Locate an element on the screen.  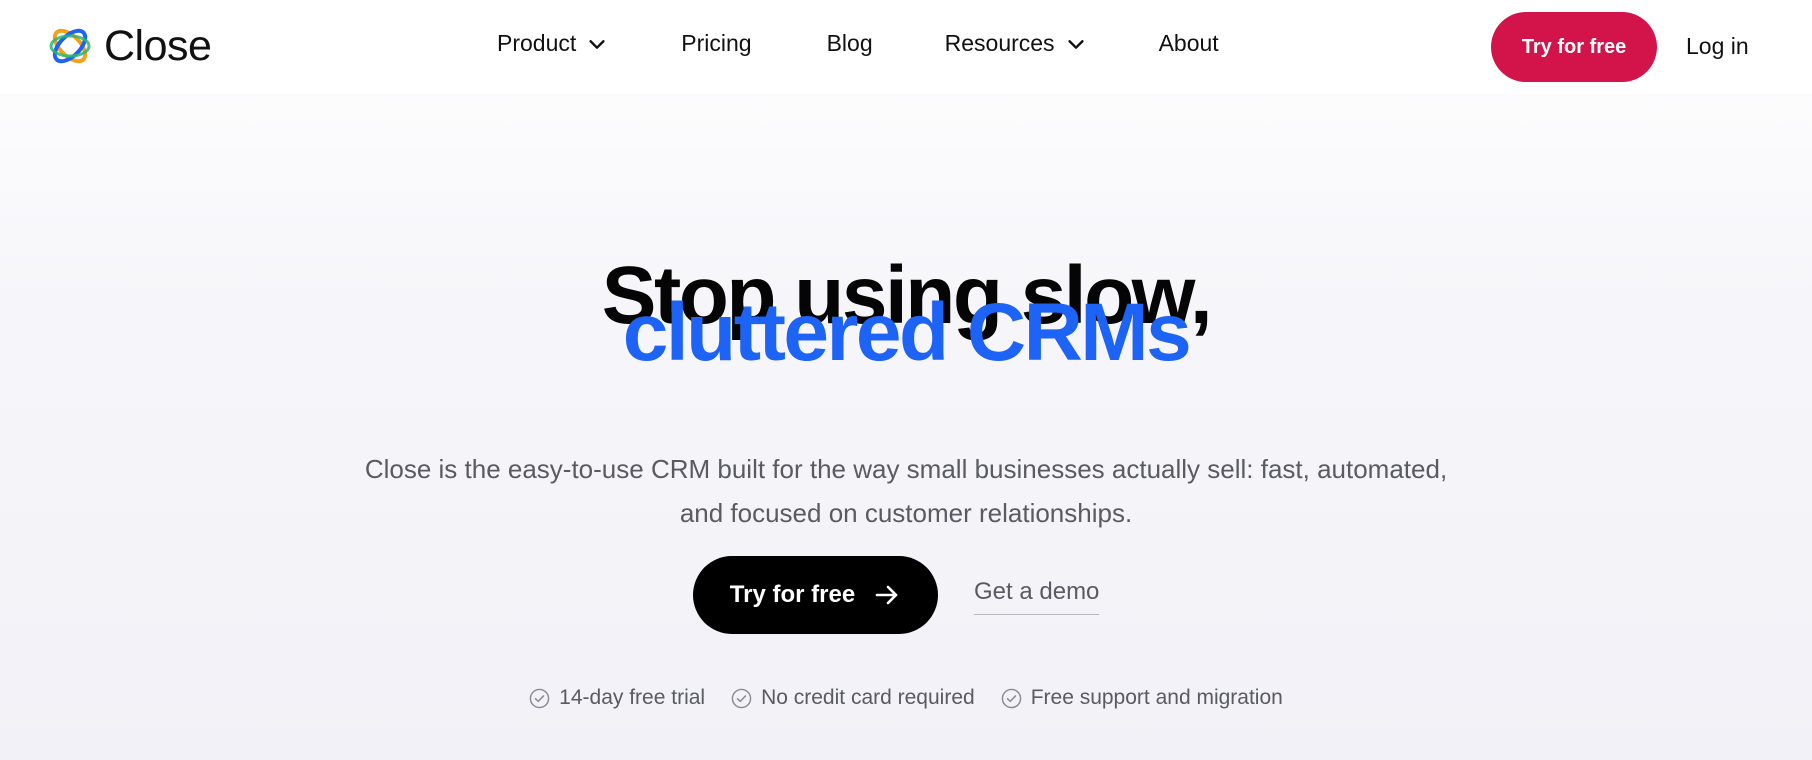
main-nav: Product Pricing Blog Resources About is located at coordinates (858, 43).